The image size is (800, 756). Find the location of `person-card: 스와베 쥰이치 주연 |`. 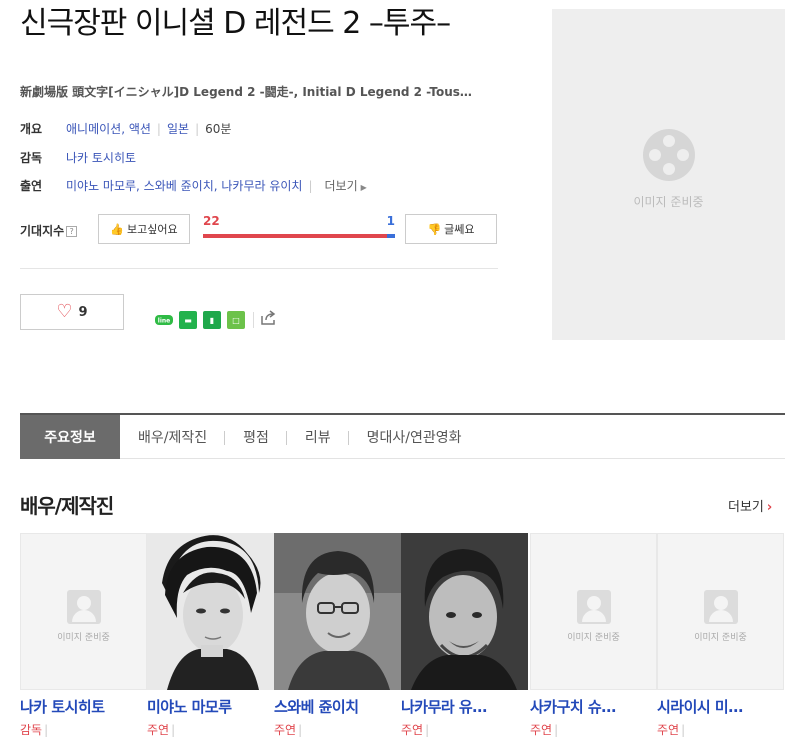

person-card: 스와베 쥰이치 주연 | is located at coordinates (337, 643).